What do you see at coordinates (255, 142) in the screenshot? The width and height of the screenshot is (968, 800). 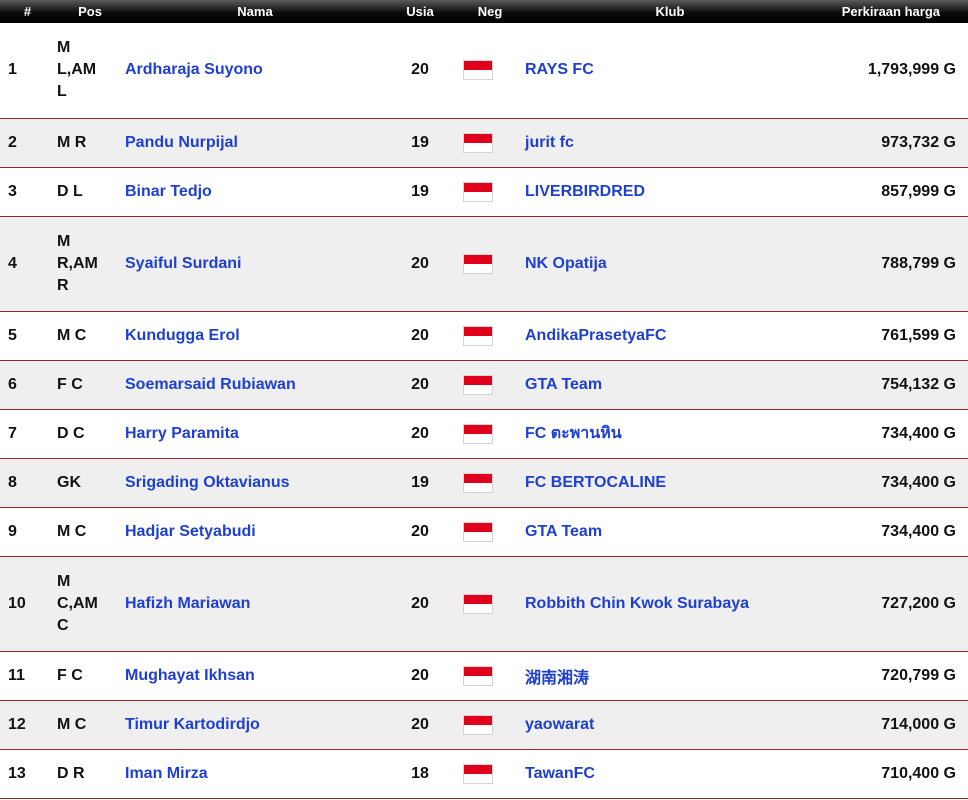 I see `name-cell: Pandu Nurpijal` at bounding box center [255, 142].